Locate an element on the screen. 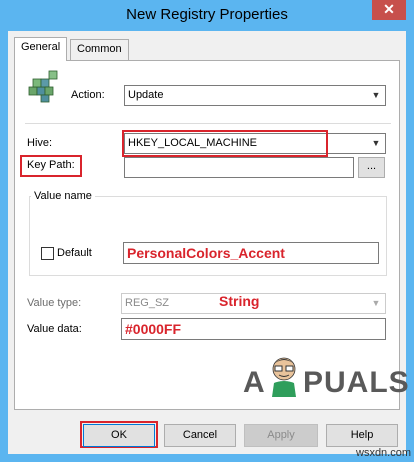 Image resolution: width=414 pixels, height=462 pixels. watermark-text: PUALS is located at coordinates (356, 382).